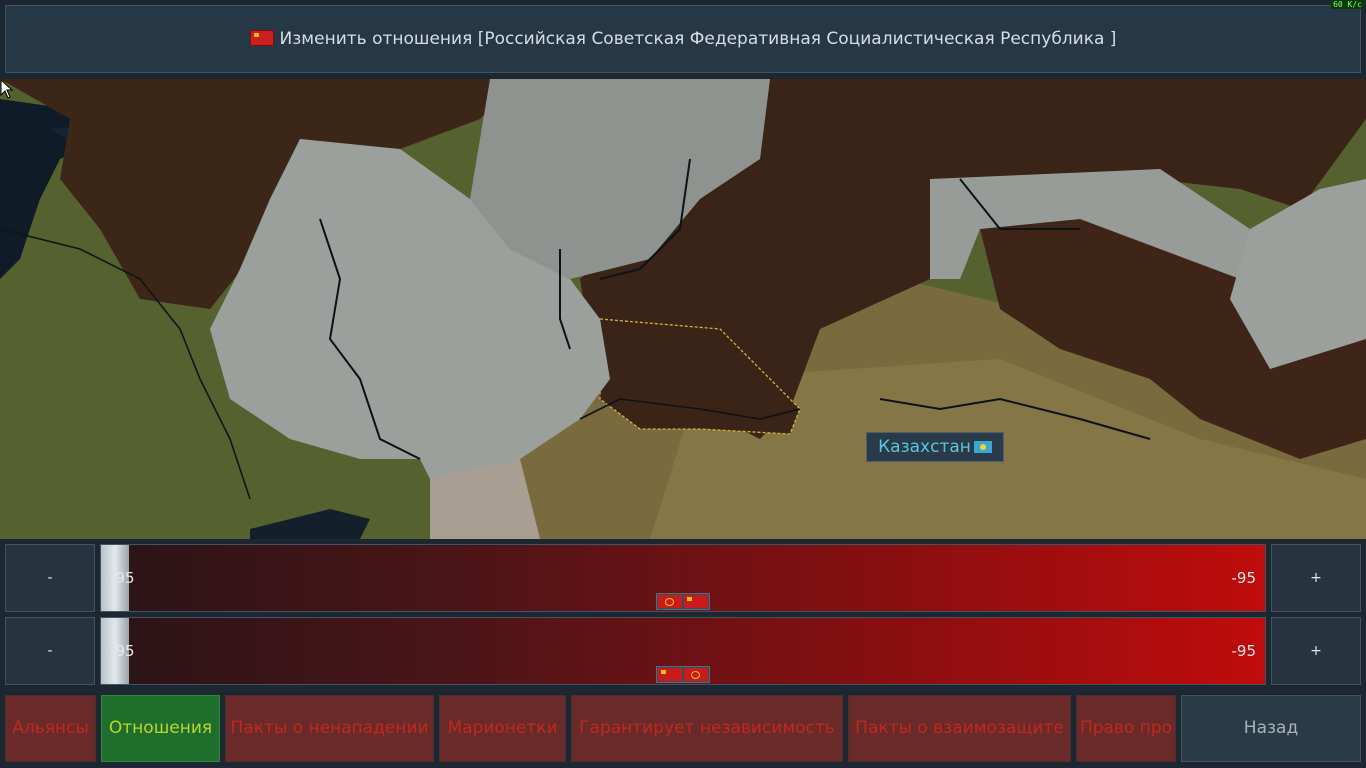 The image size is (1366, 768). Describe the element at coordinates (1347, 4) in the screenshot. I see `fps-counter: 60 K/c` at that location.